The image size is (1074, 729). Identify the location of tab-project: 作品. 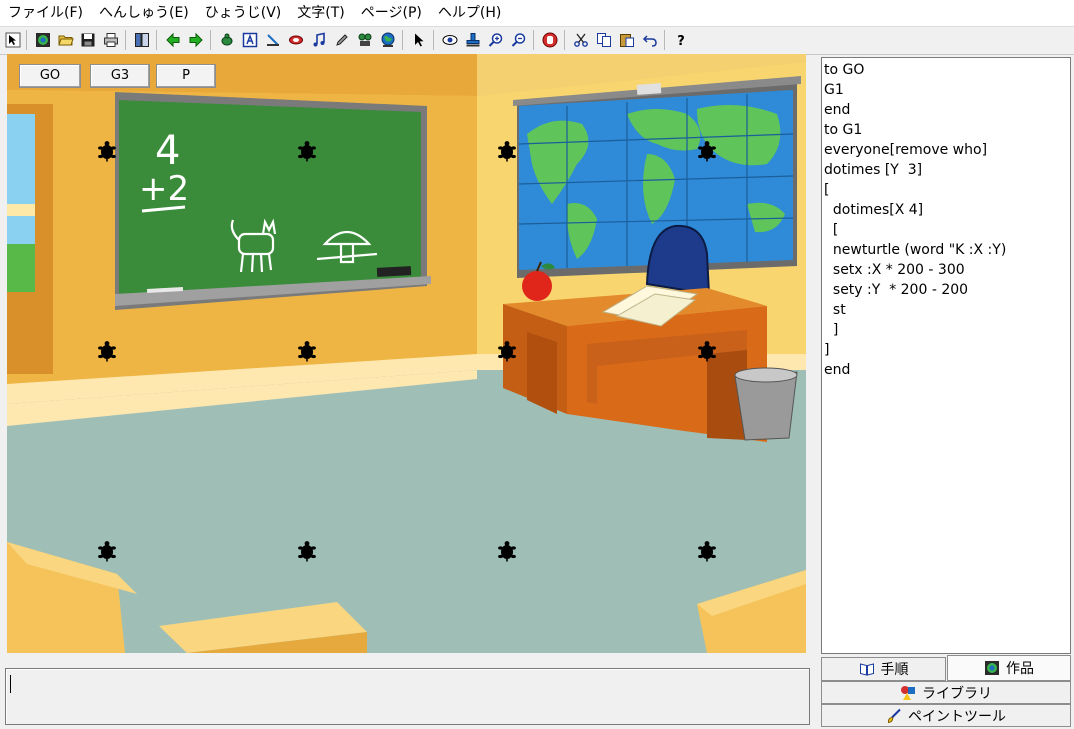
(1009, 668).